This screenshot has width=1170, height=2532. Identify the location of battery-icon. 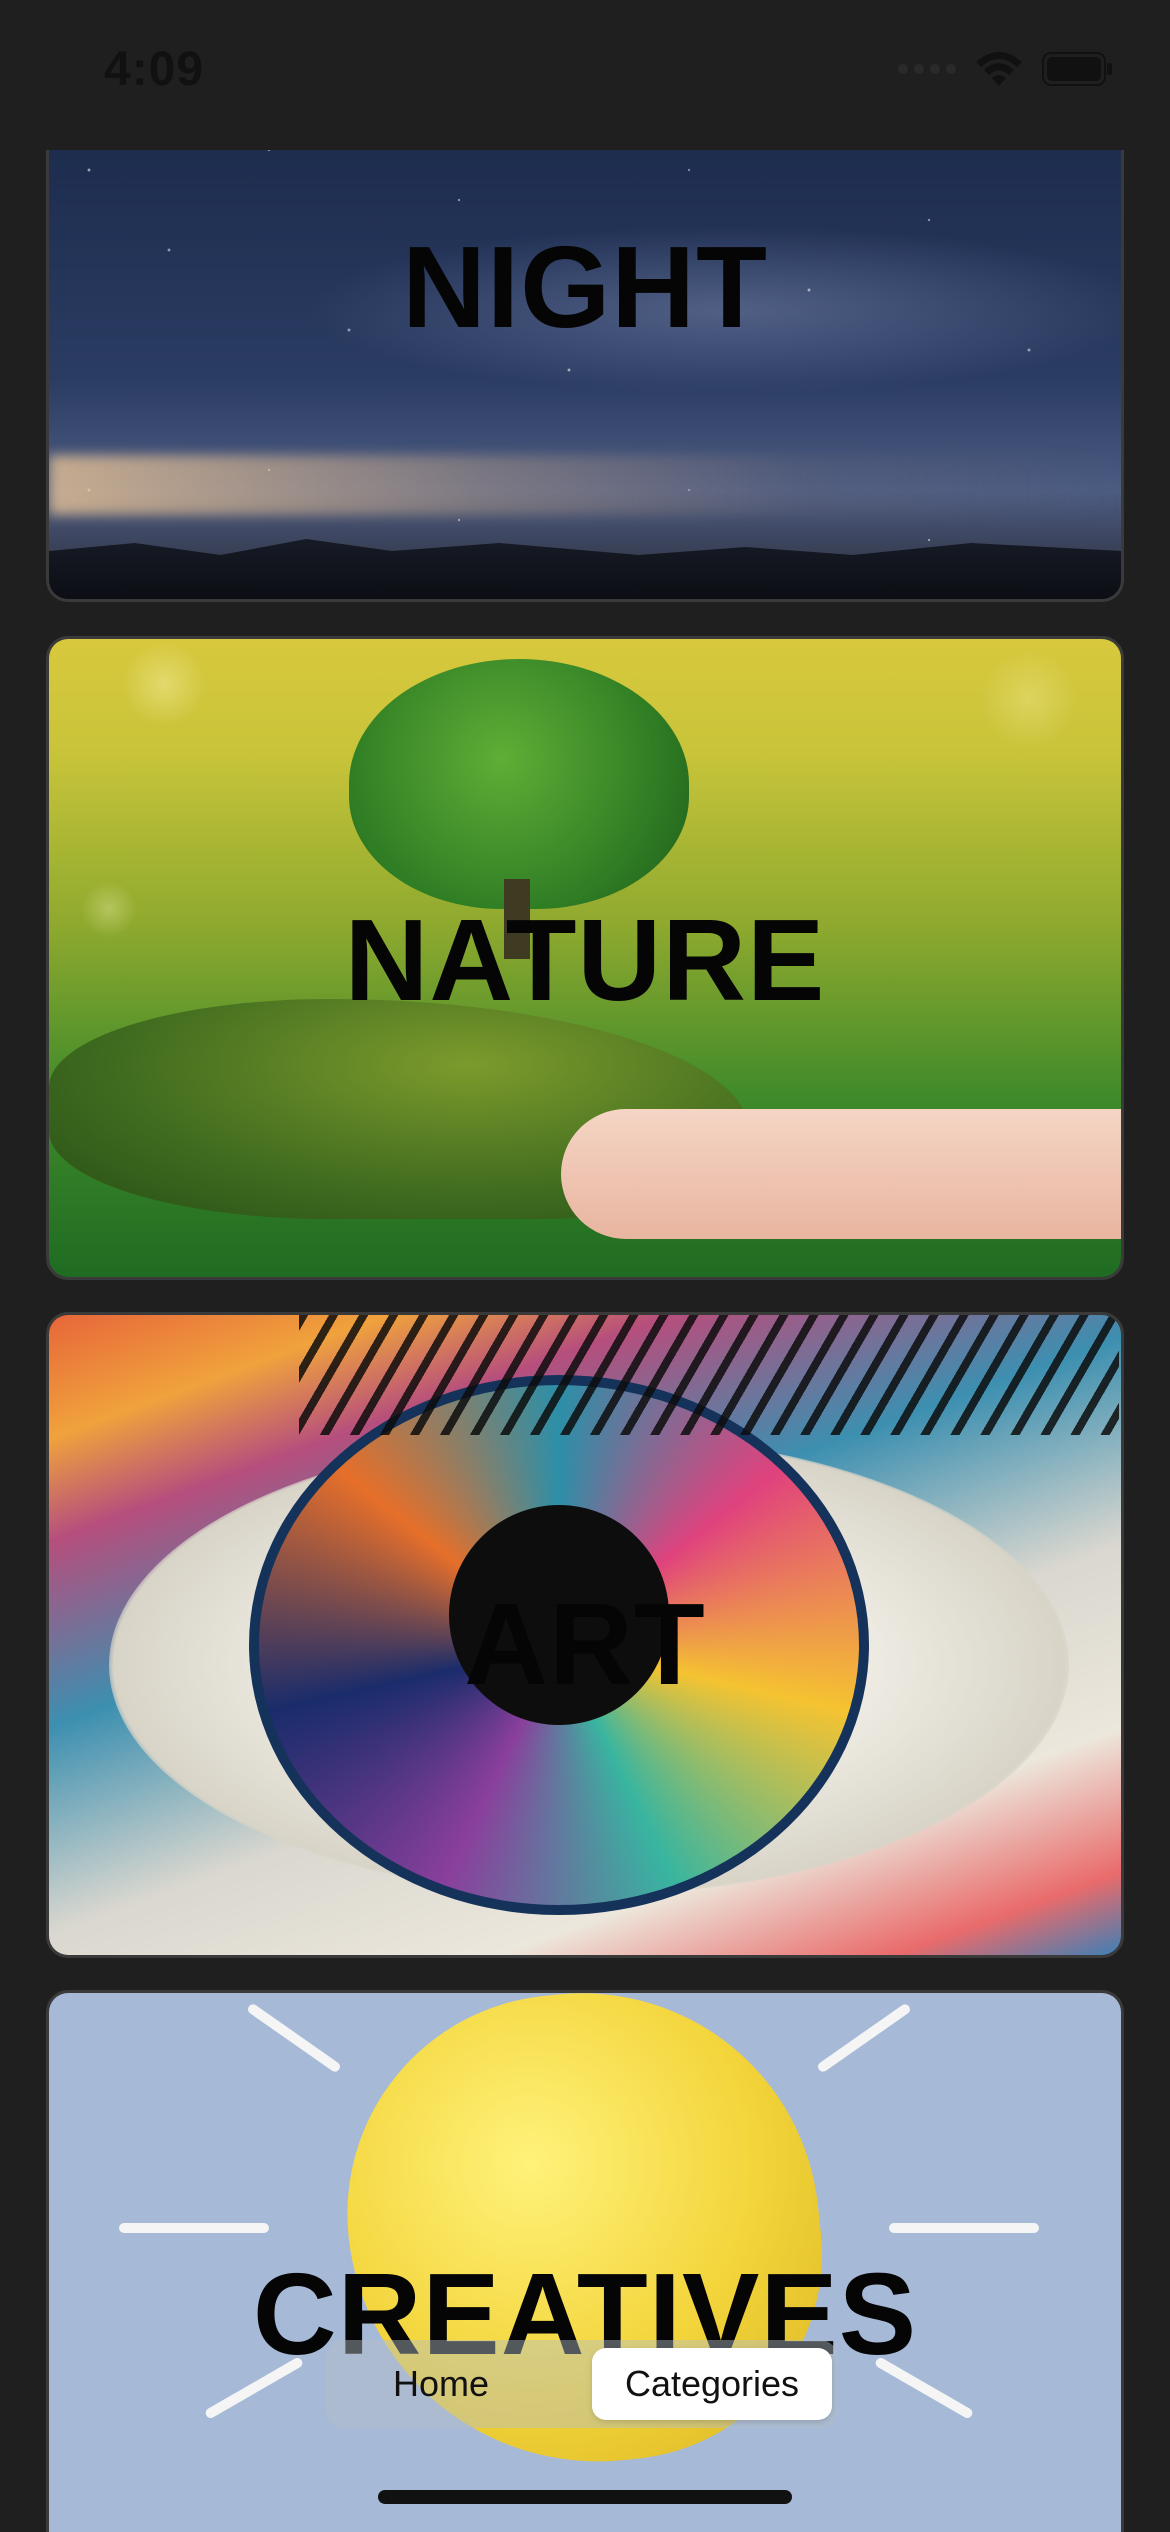
(1077, 69).